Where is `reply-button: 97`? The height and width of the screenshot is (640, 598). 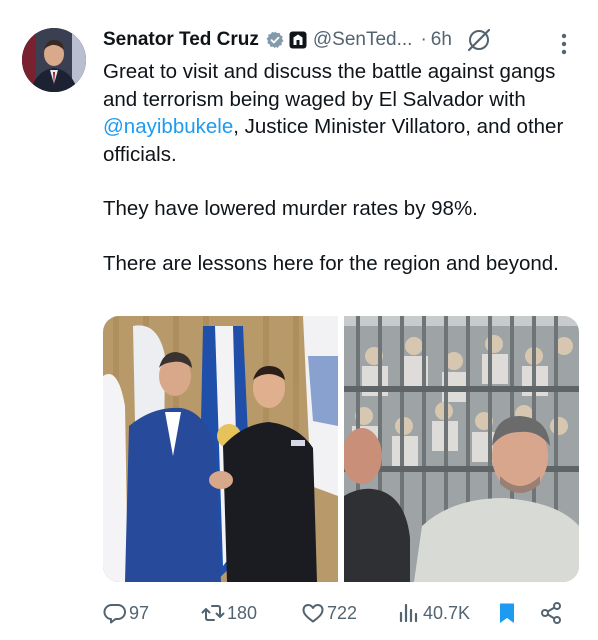
reply-button: 97 is located at coordinates (126, 613).